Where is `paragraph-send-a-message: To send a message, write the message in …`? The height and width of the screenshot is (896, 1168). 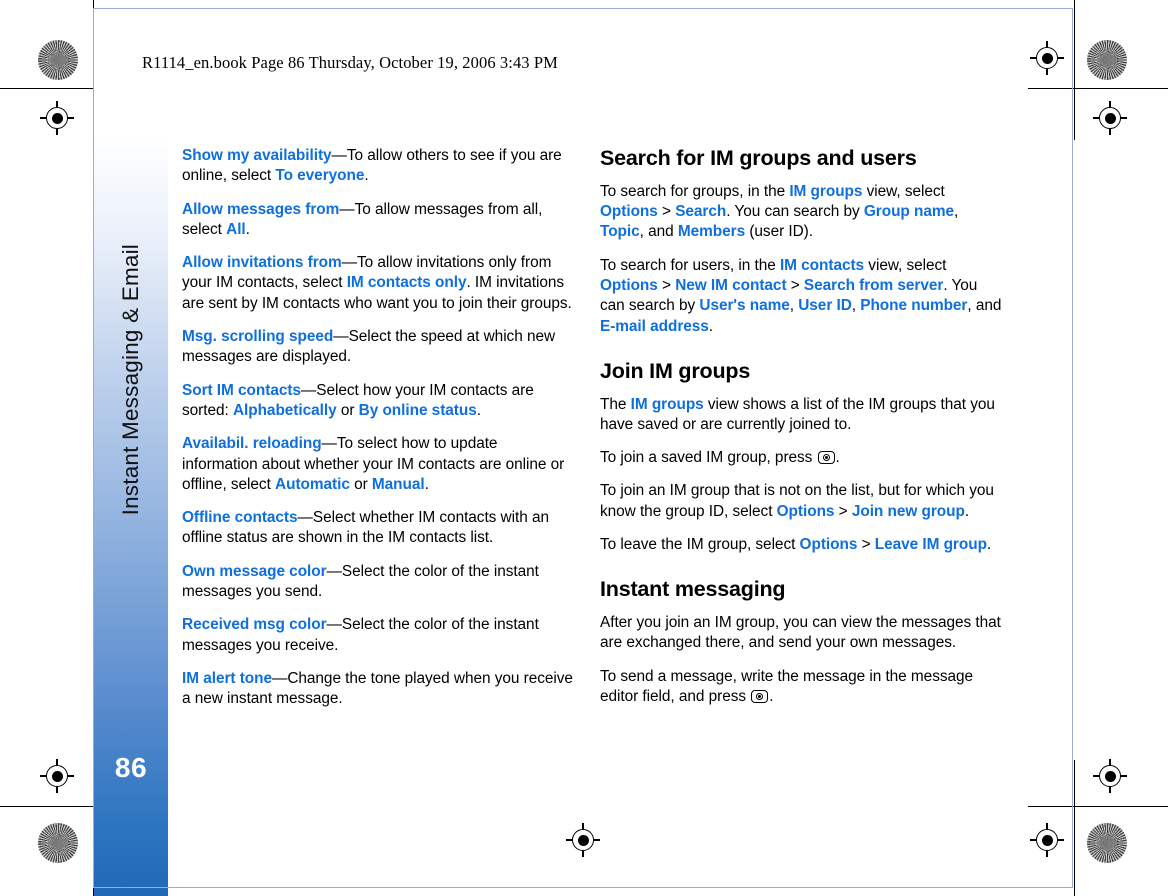 paragraph-send-a-message: To send a message, write the message in … is located at coordinates (803, 687).